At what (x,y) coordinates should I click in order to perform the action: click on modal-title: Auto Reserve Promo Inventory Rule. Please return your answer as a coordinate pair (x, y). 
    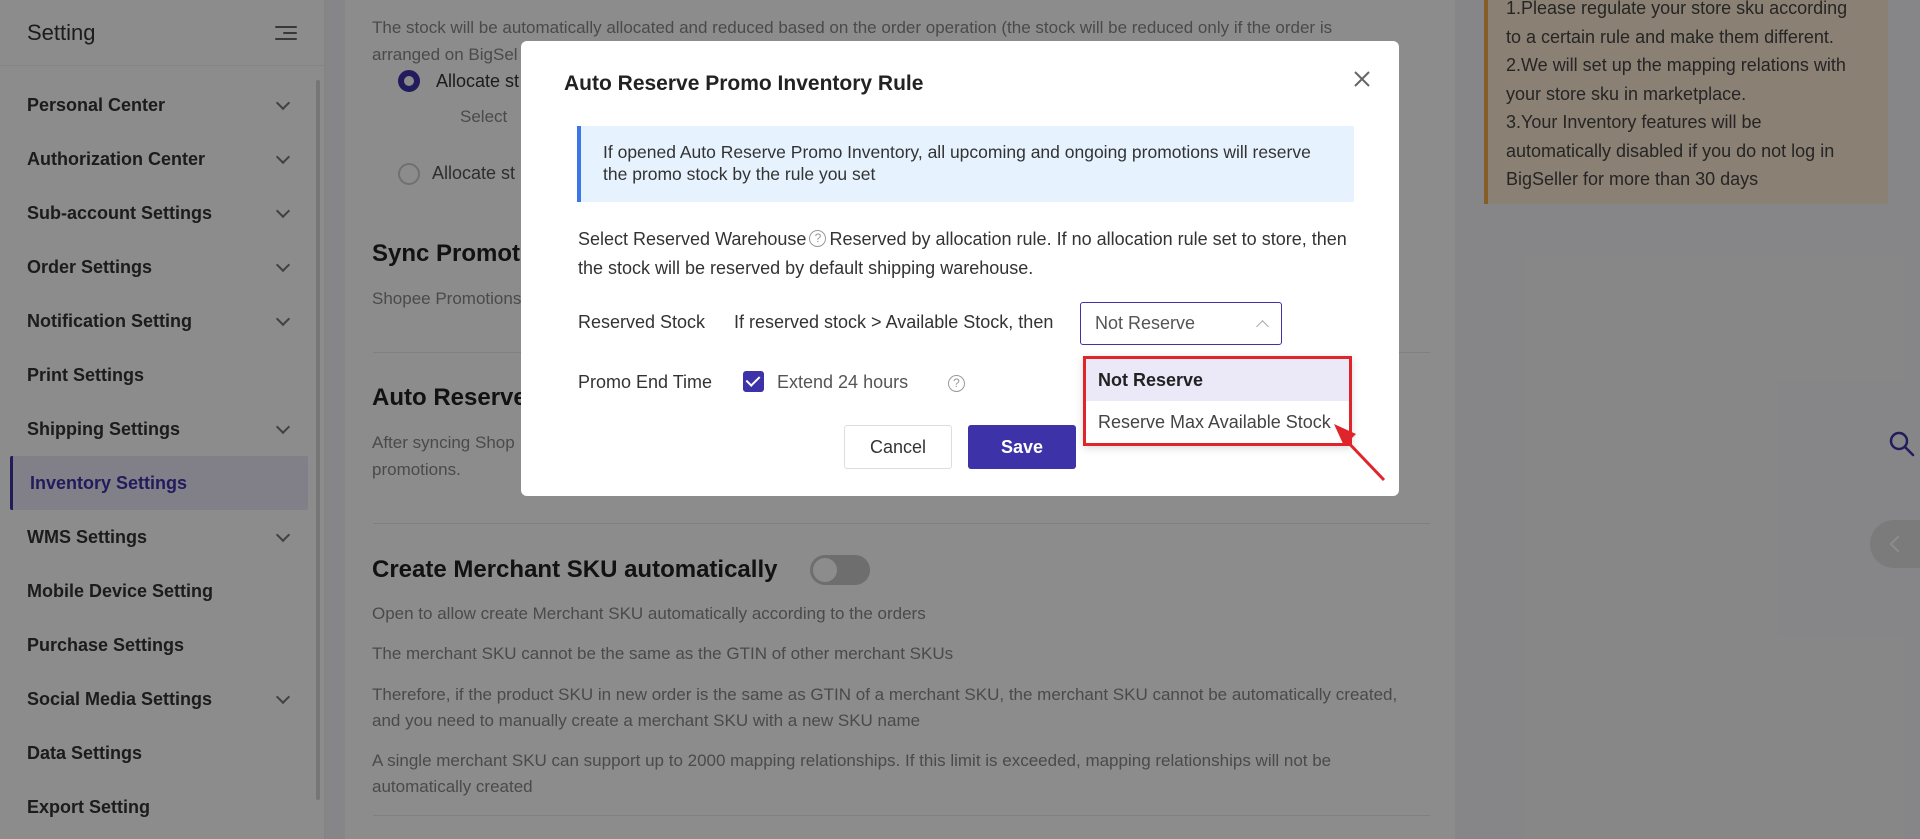
    Looking at the image, I should click on (744, 83).